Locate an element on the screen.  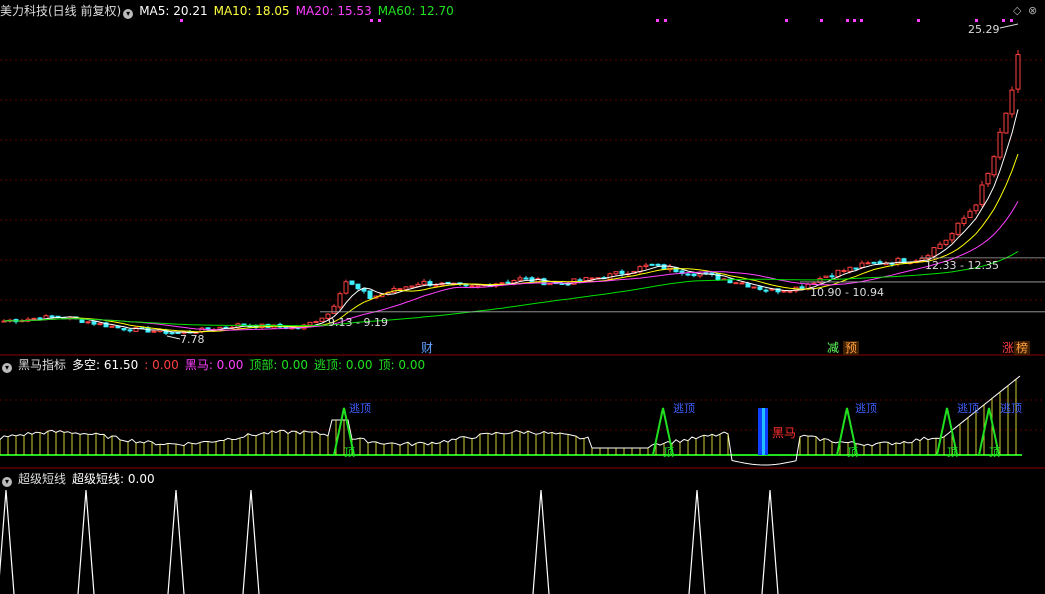
ding-label-2: 顶 is located at coordinates (668, 452).